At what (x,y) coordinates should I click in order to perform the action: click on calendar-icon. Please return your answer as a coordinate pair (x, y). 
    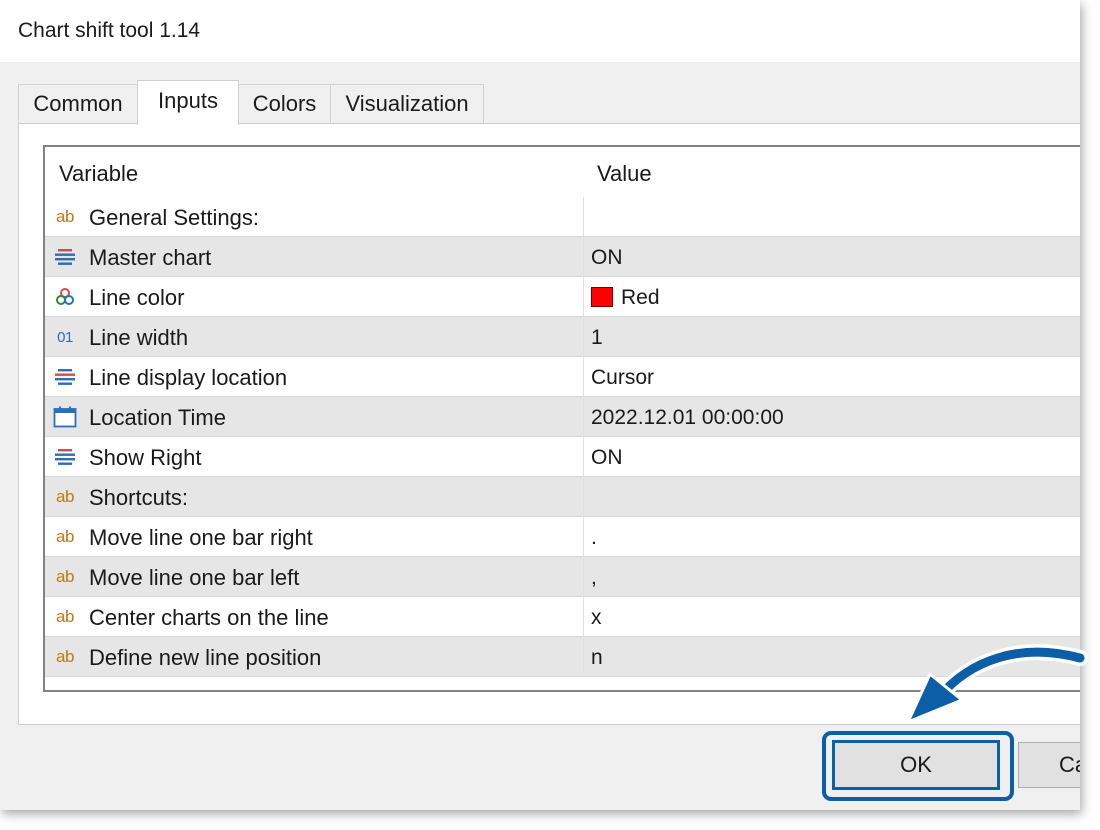
    Looking at the image, I should click on (65, 417).